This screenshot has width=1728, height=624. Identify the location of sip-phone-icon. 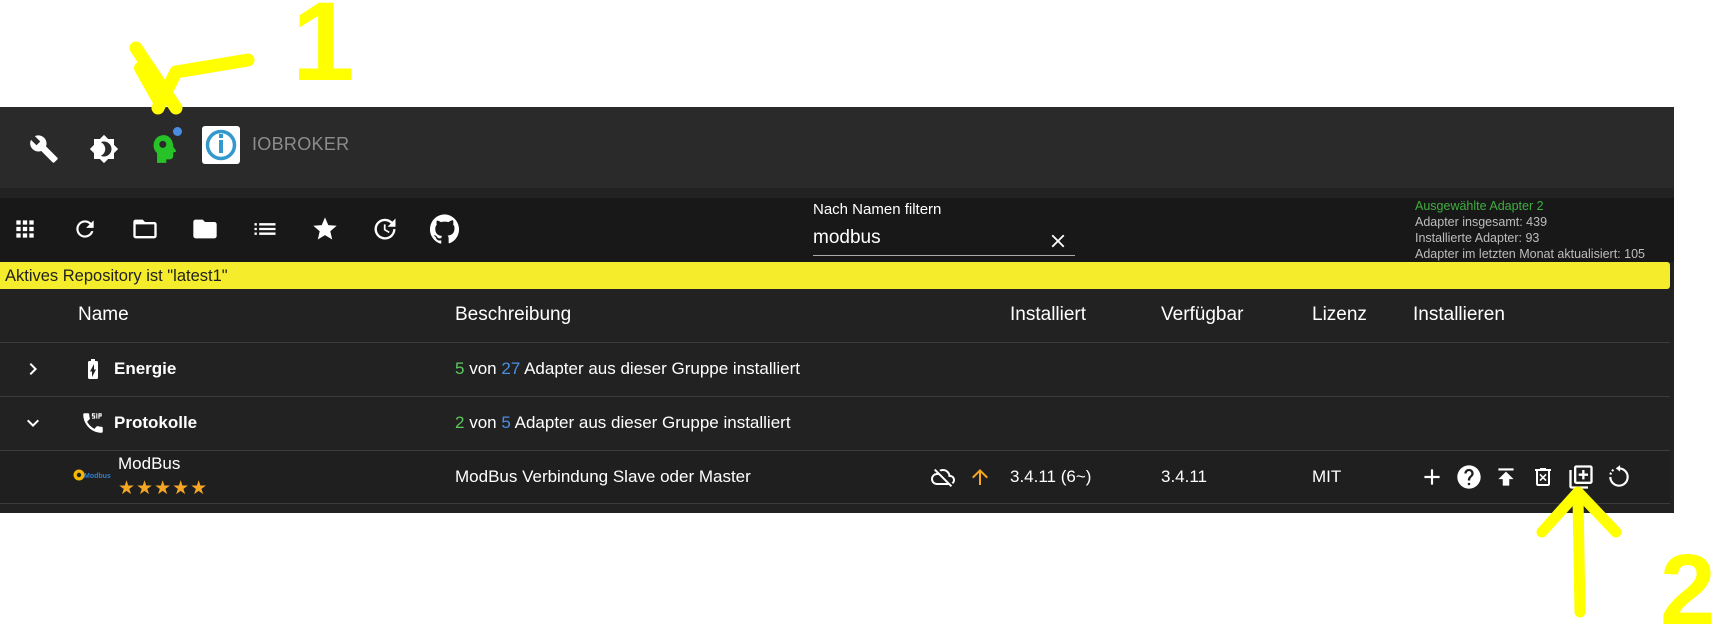
(93, 423).